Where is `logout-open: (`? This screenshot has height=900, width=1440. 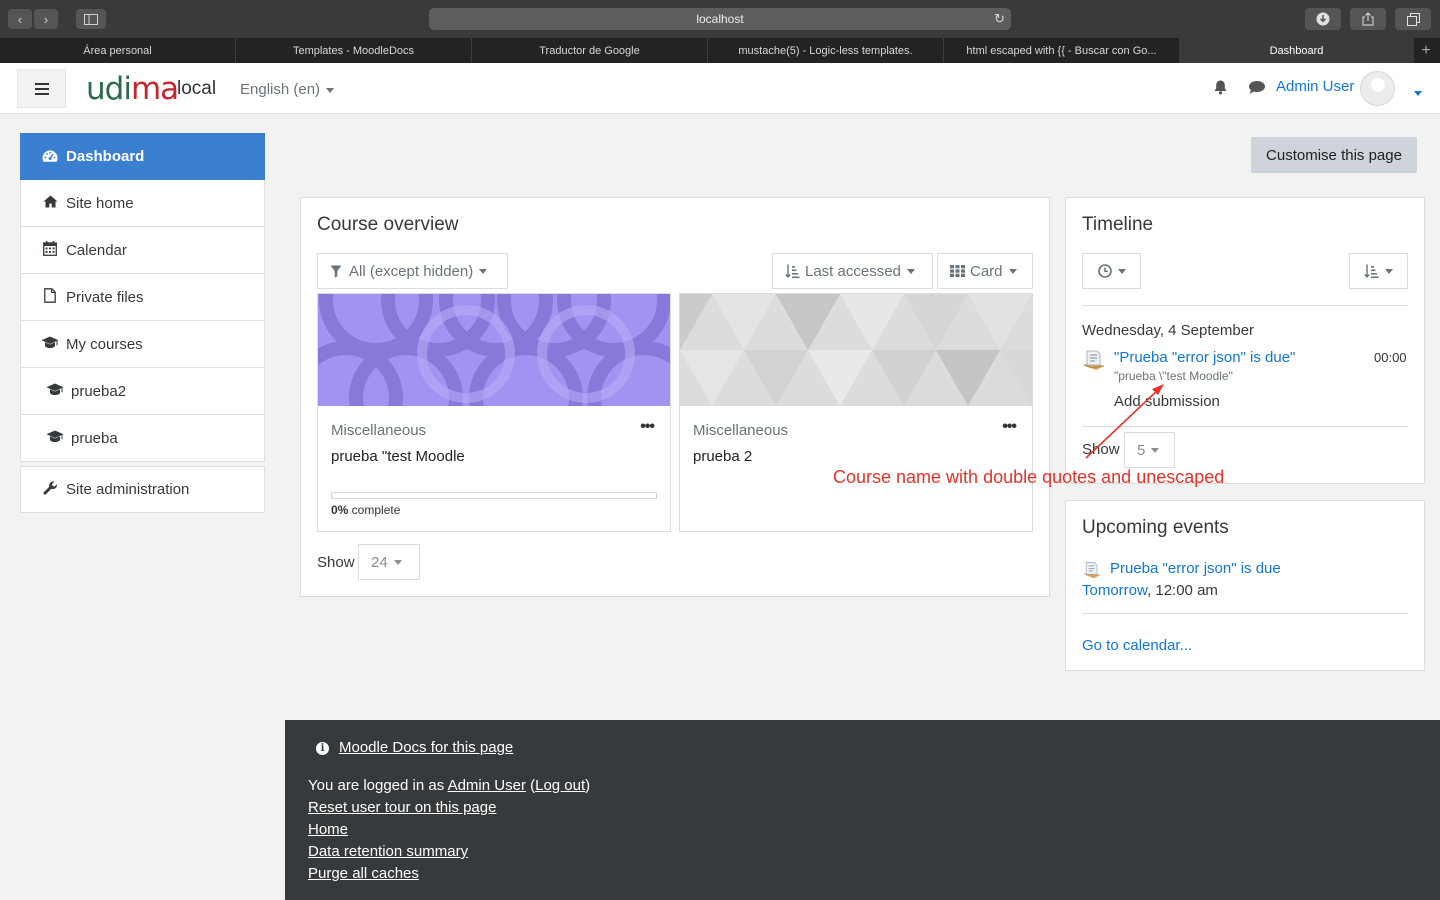 logout-open: ( is located at coordinates (530, 785).